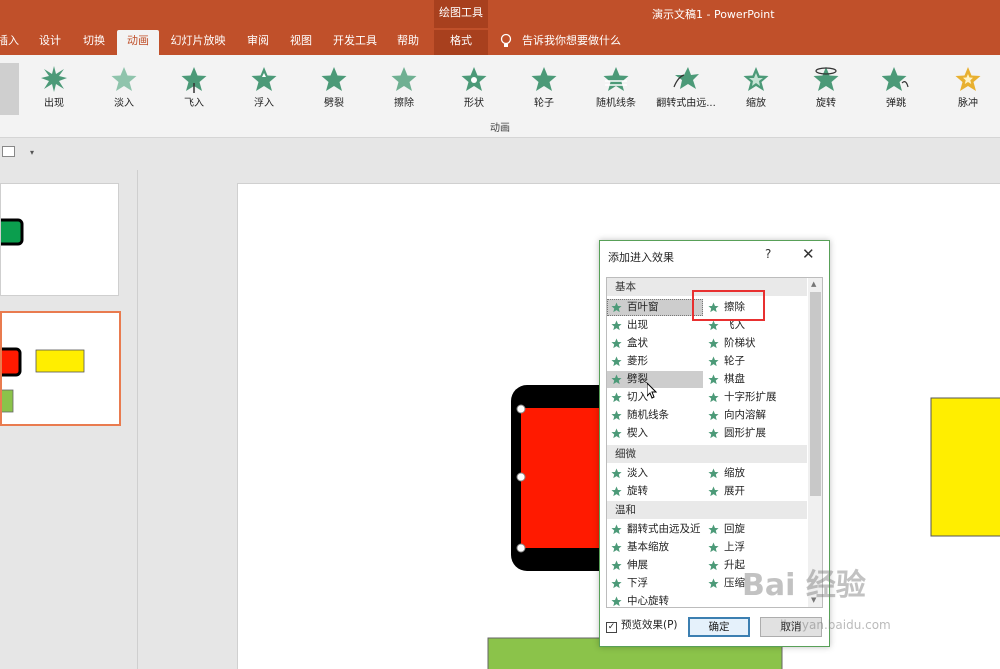 This screenshot has height=669, width=1000. Describe the element at coordinates (724, 473) in the screenshot. I see `effect-item: 缩放` at that location.